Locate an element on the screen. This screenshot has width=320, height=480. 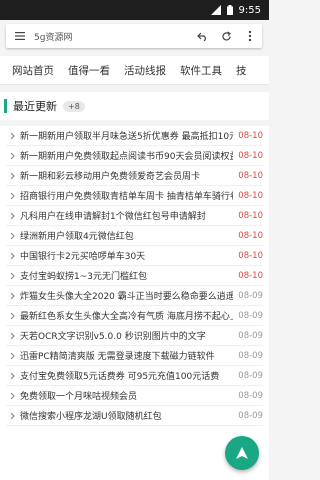
list-item: 微信搜索小程序龙湖U领取随机红包 08-09 is located at coordinates (134, 416).